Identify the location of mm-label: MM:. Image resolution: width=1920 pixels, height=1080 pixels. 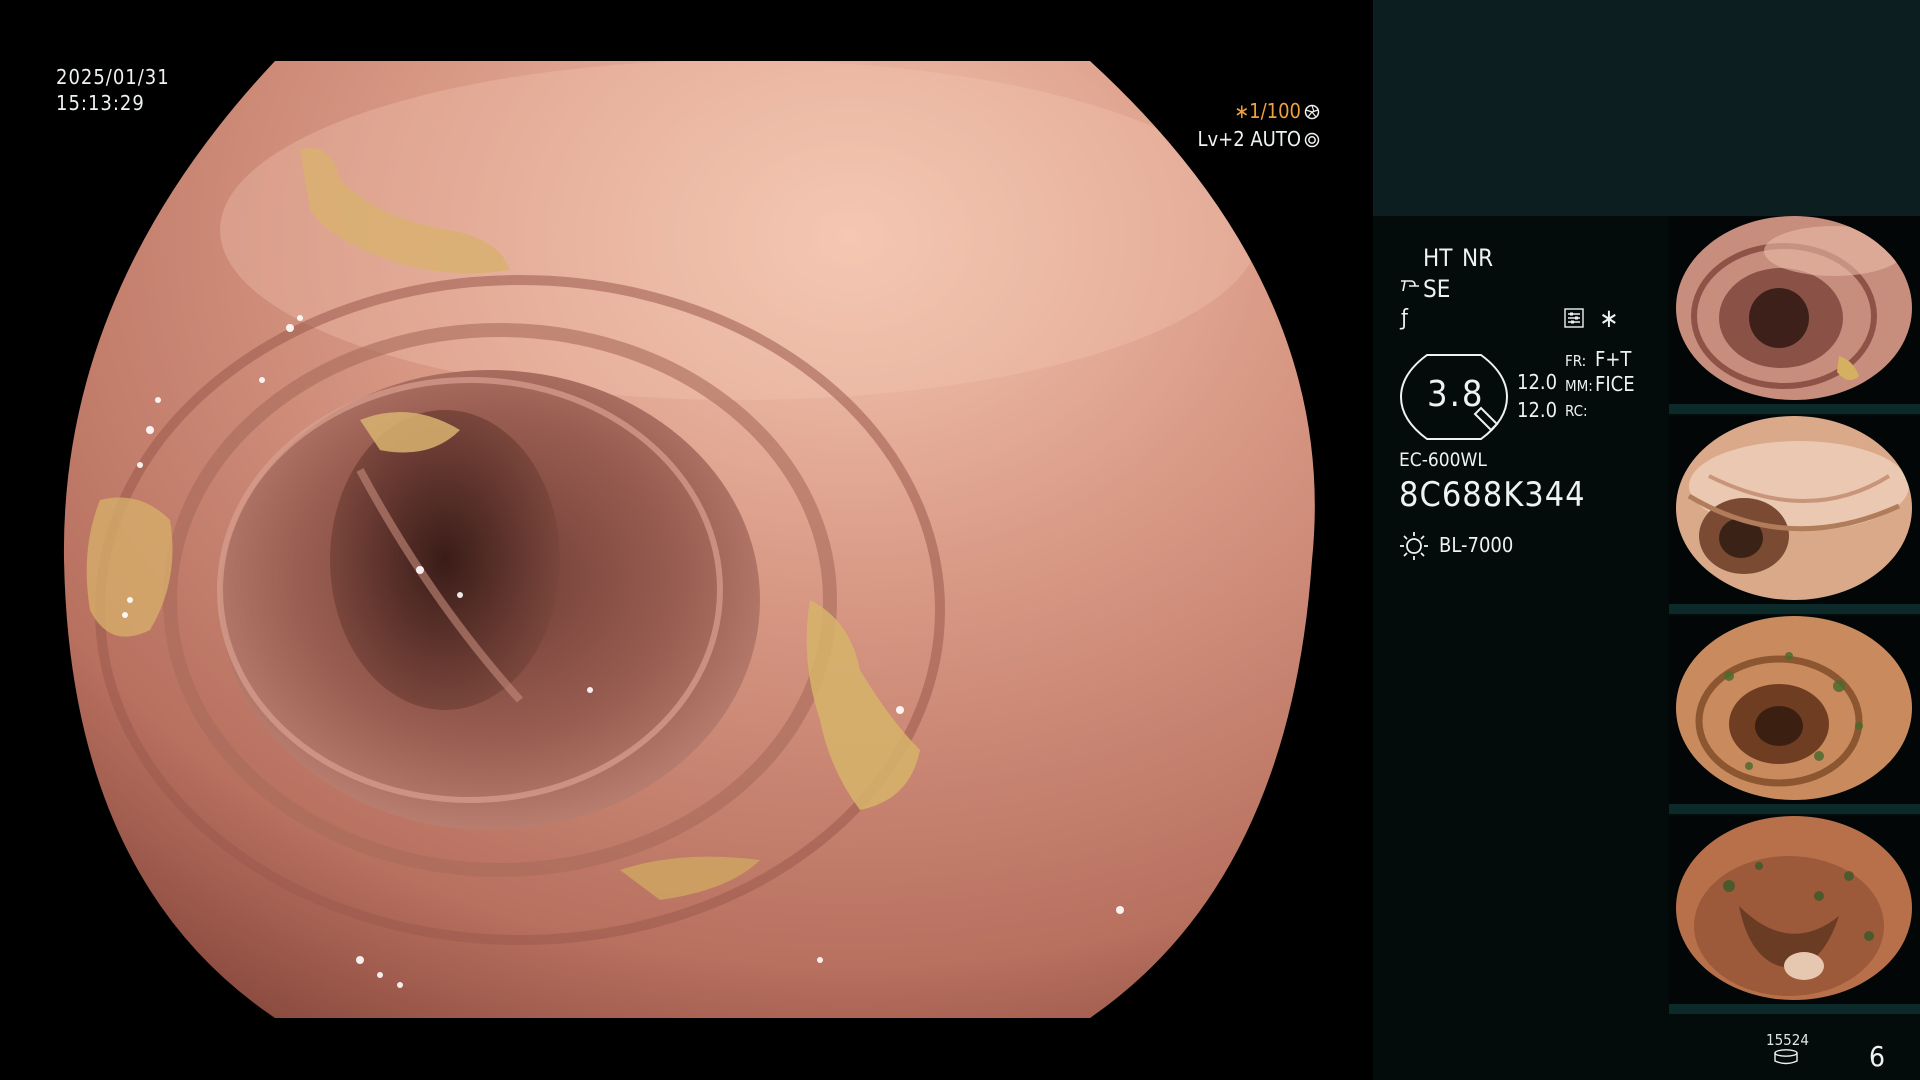
(1579, 386).